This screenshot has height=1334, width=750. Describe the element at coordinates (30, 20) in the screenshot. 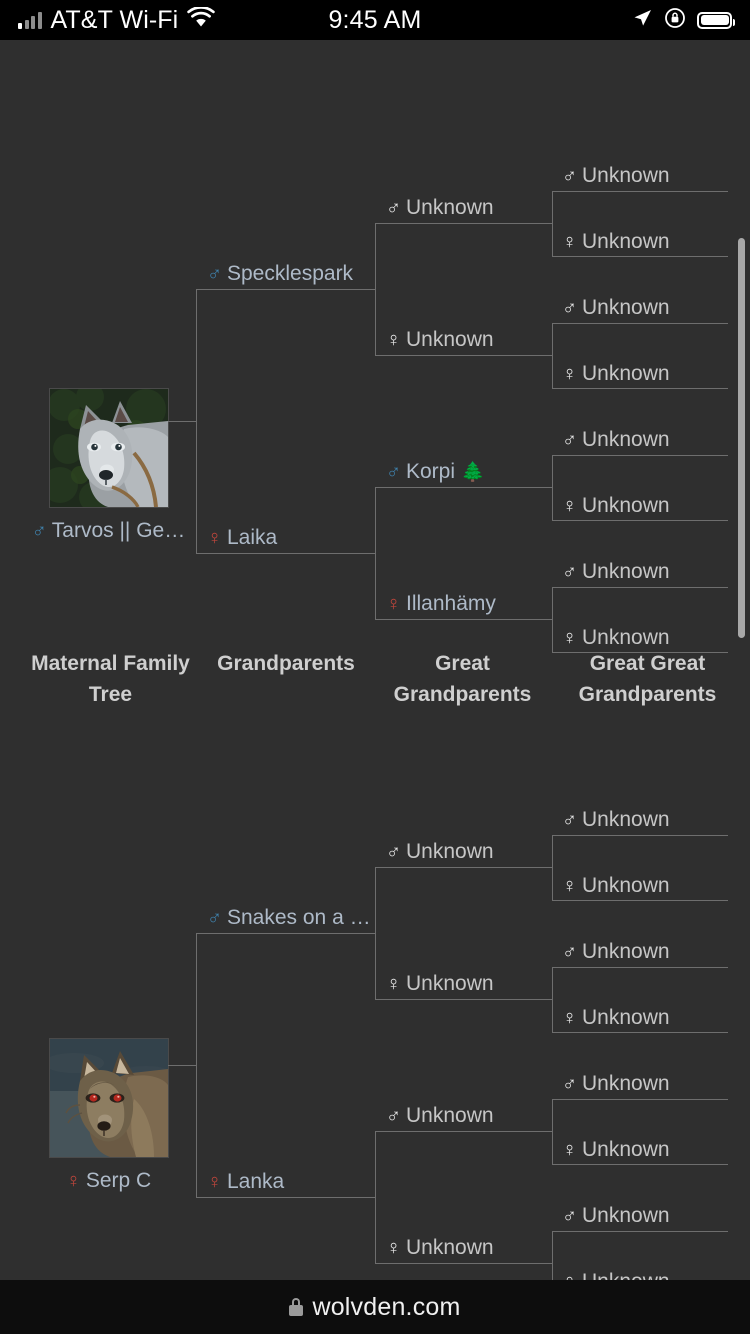

I see `cellular-bars-icon` at that location.